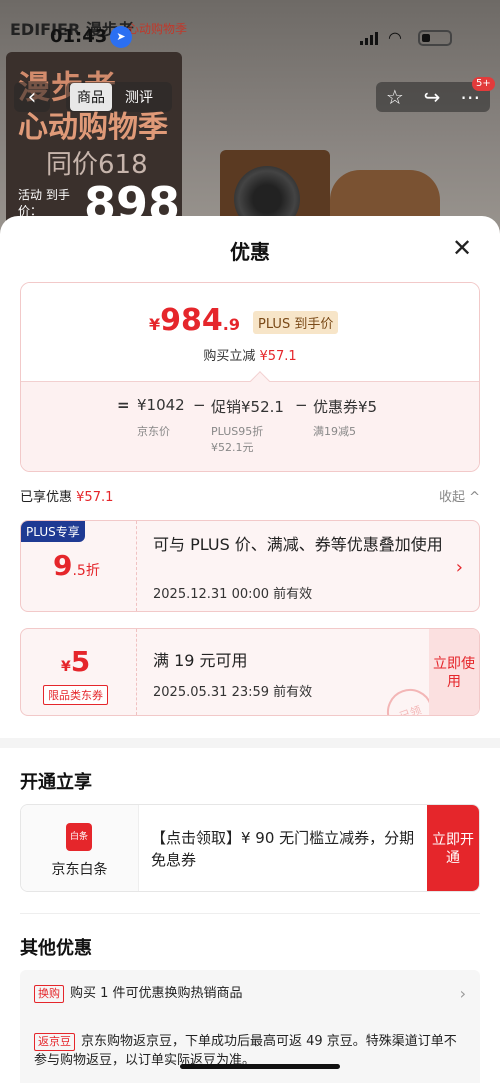 Image resolution: width=500 pixels, height=1083 pixels. I want to click on status-icons: ◠, so click(406, 38).